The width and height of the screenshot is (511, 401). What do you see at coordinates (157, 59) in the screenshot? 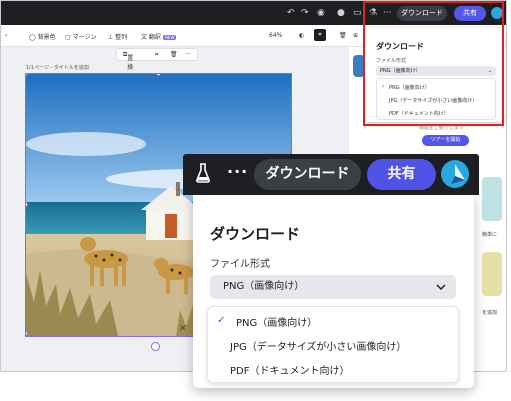
I see `floating-toolbar: ⧉ 置換 ⌗ 🗑 ···` at bounding box center [157, 59].